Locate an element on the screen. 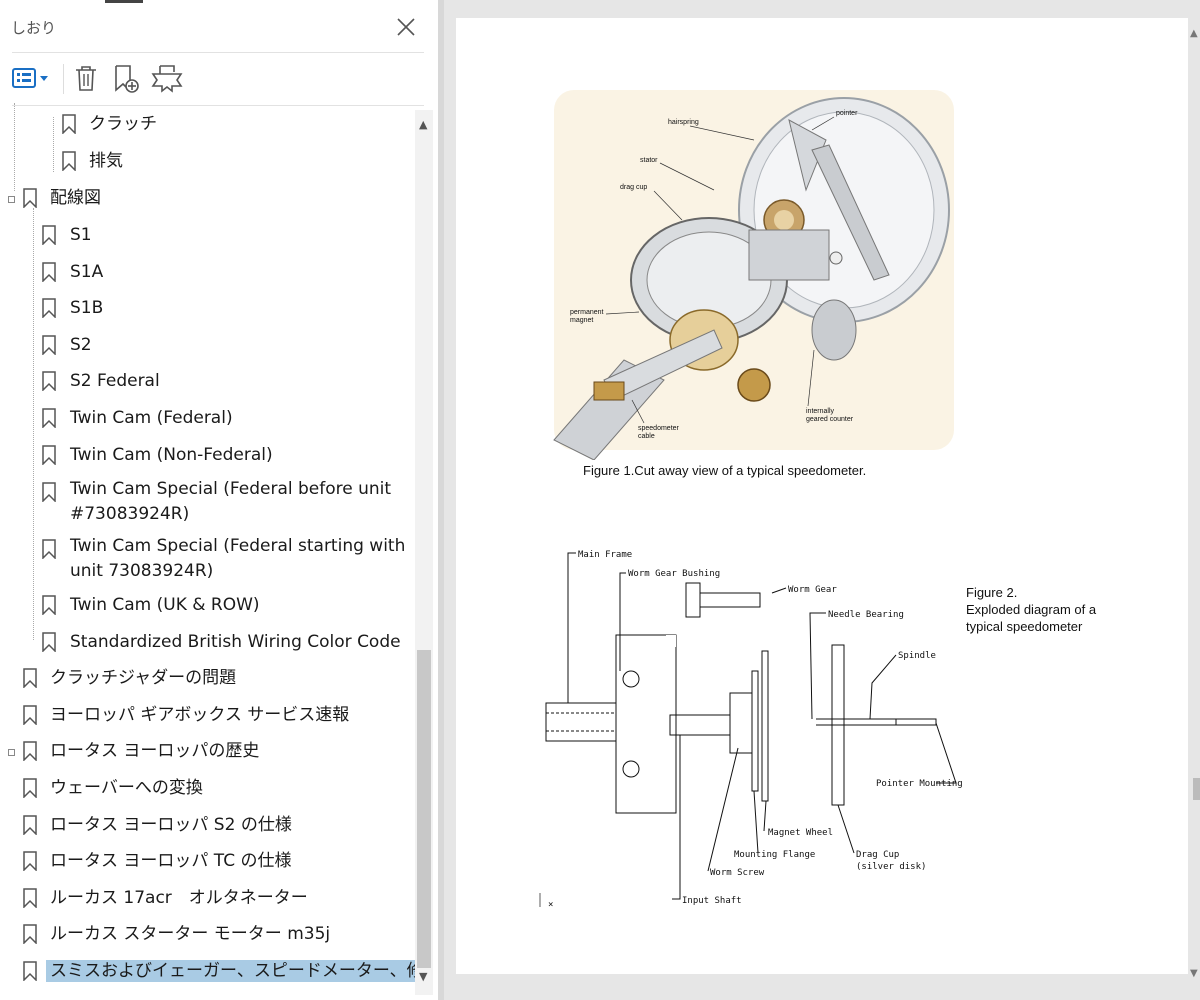  bookmark-item: ロータス ヨーロッパの歴史 is located at coordinates (208, 750).